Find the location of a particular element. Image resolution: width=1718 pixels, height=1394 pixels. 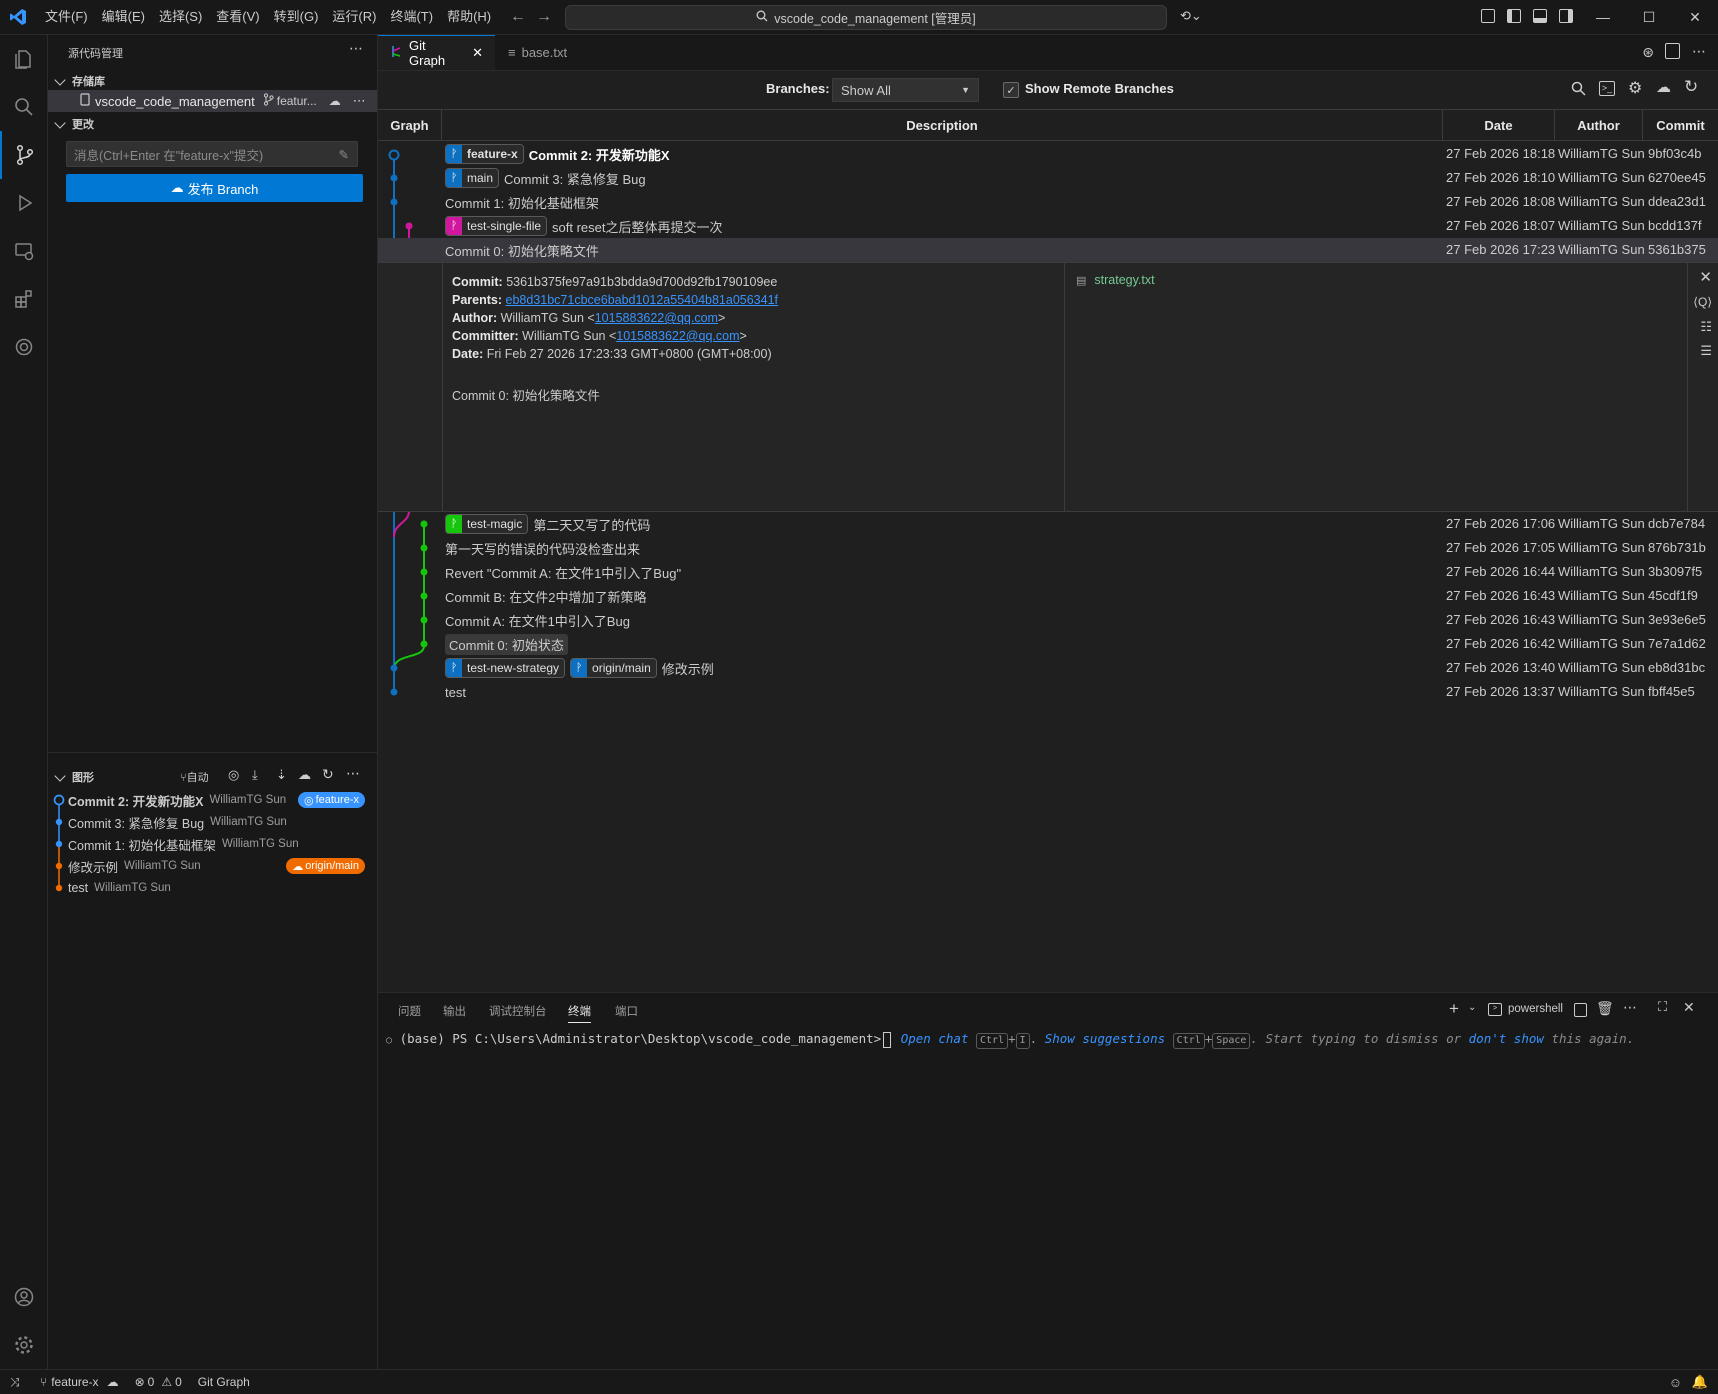

menu-item: 帮助(H) is located at coordinates (469, 17).